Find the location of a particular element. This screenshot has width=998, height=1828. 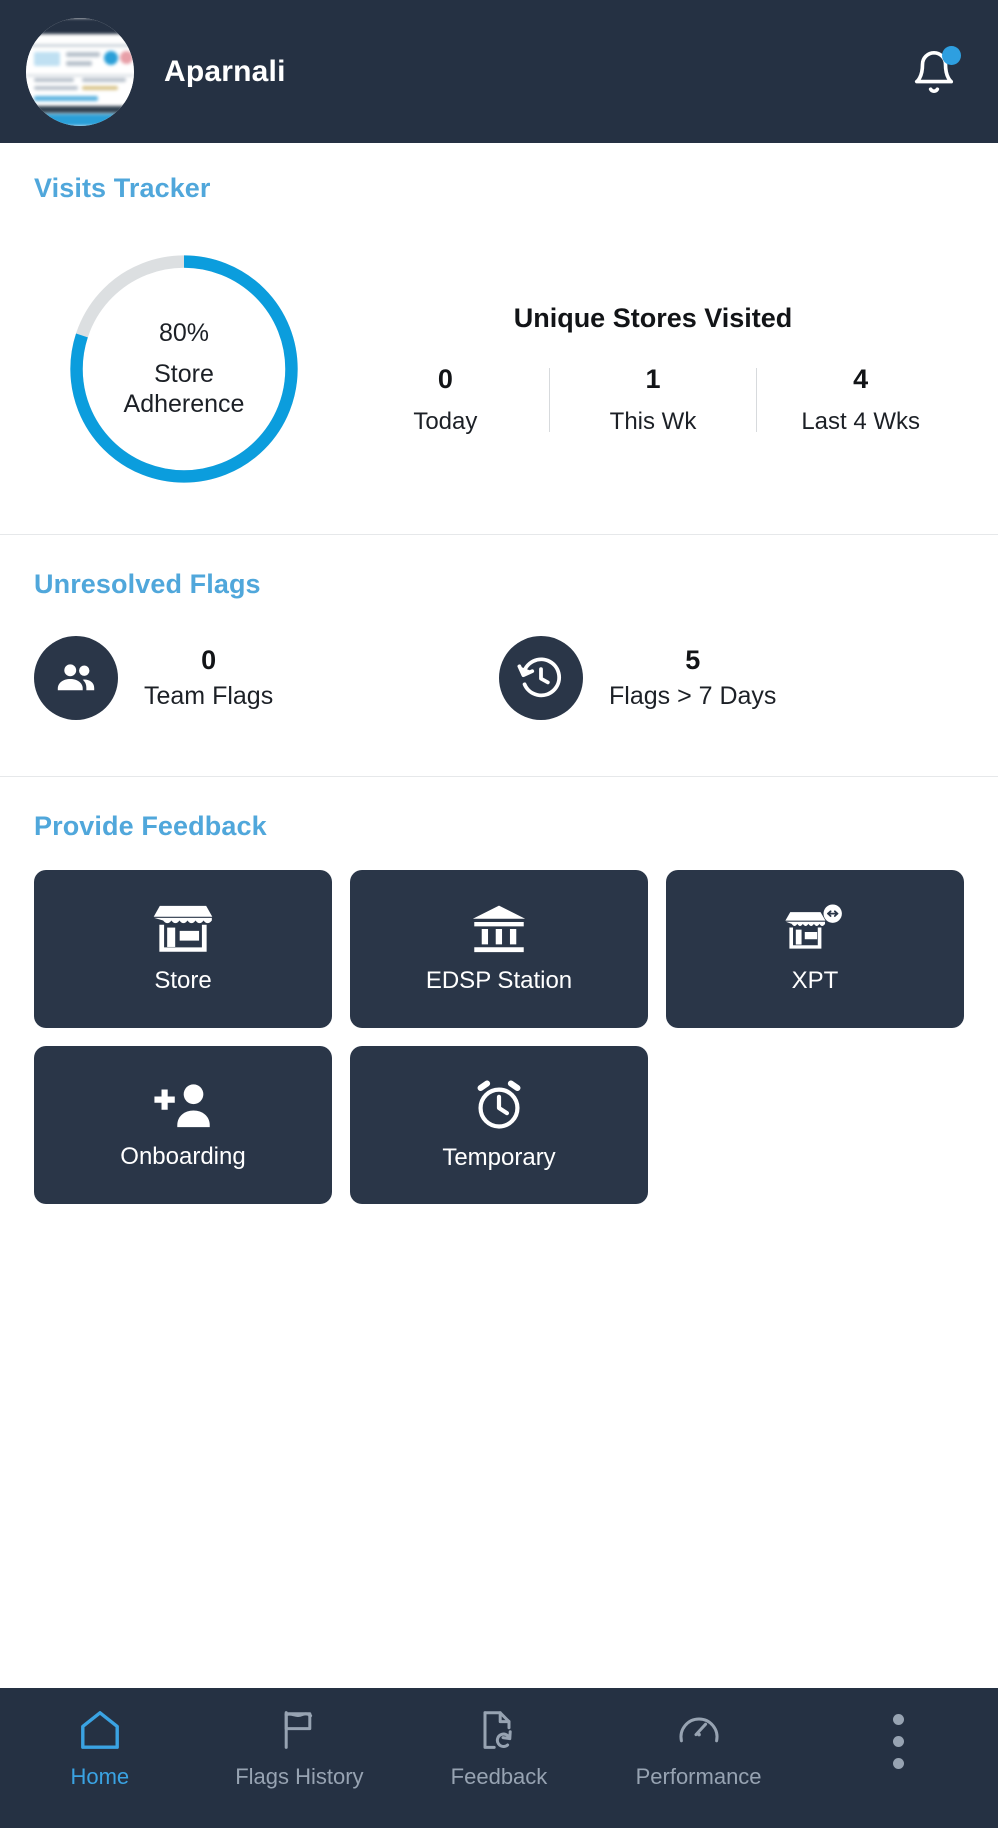

stat-today: 0 Today is located at coordinates (445, 400).